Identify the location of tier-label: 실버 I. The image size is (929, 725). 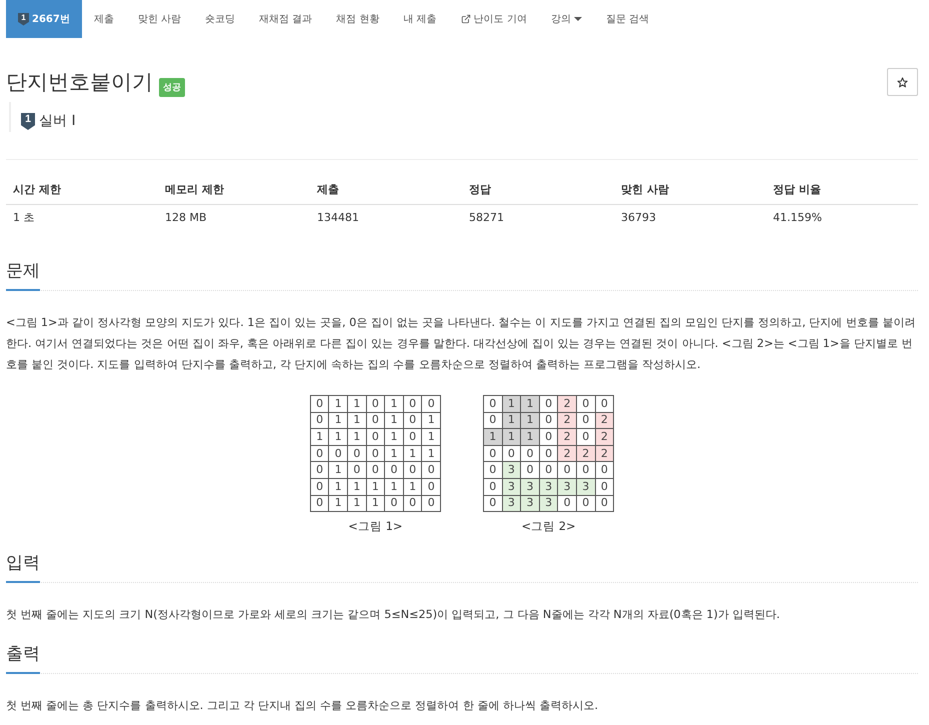
(57, 121).